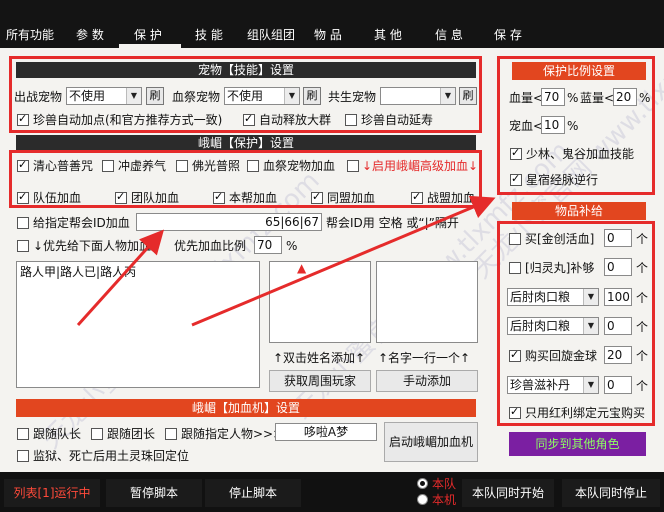  What do you see at coordinates (444, 484) in the screenshot?
I see `radio-team-label: 本队` at bounding box center [444, 484].